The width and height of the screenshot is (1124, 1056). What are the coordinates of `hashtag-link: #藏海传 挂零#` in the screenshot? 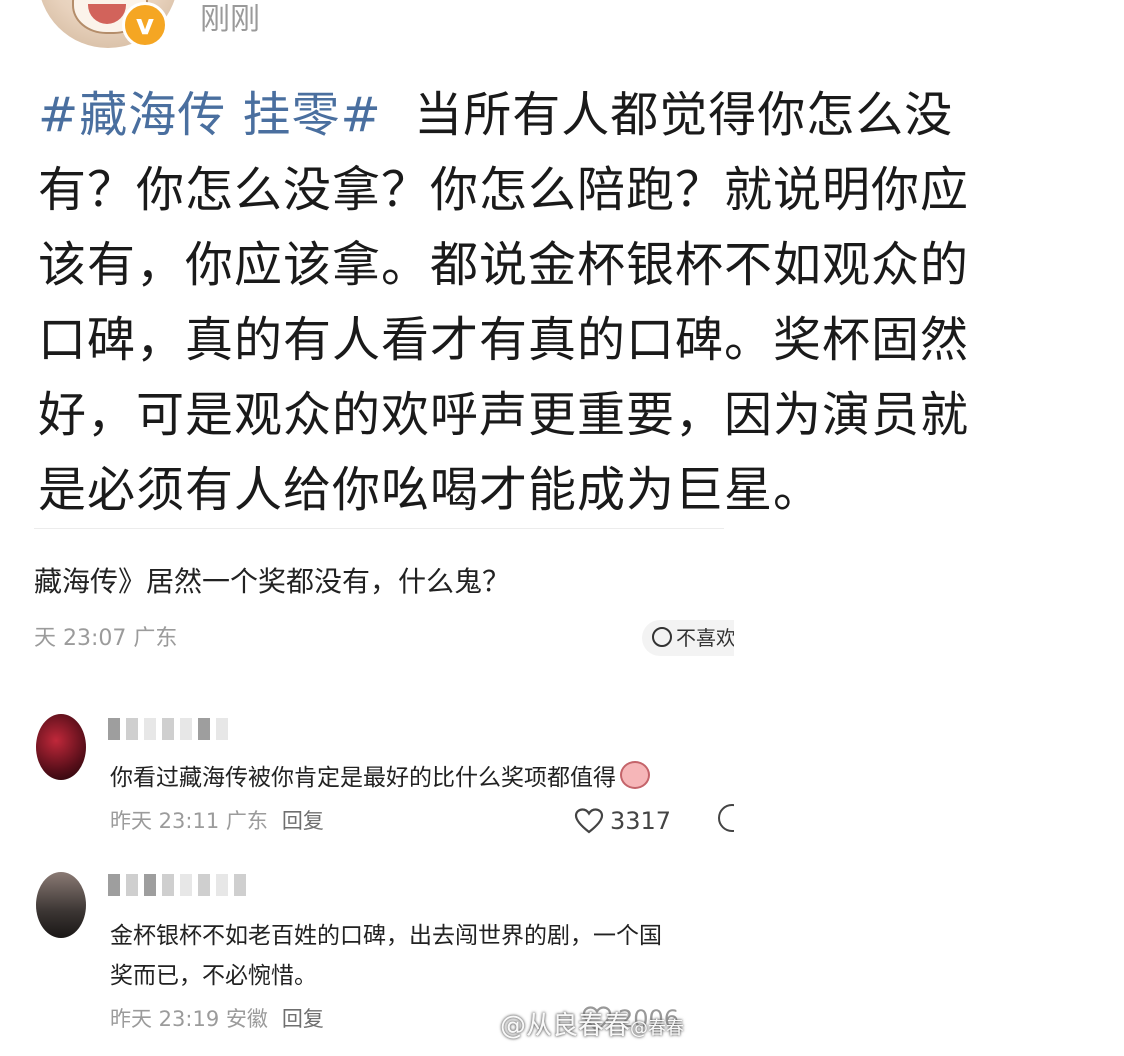 It's located at (210, 115).